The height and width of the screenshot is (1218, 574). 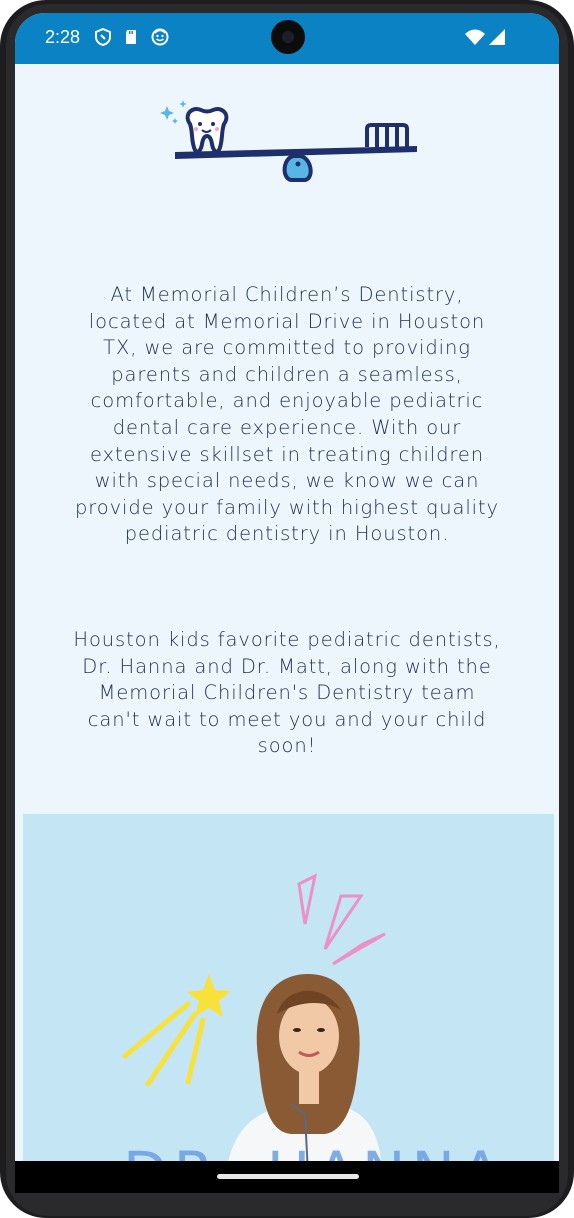 What do you see at coordinates (297, 168) in the screenshot?
I see `fulcrum-icon` at bounding box center [297, 168].